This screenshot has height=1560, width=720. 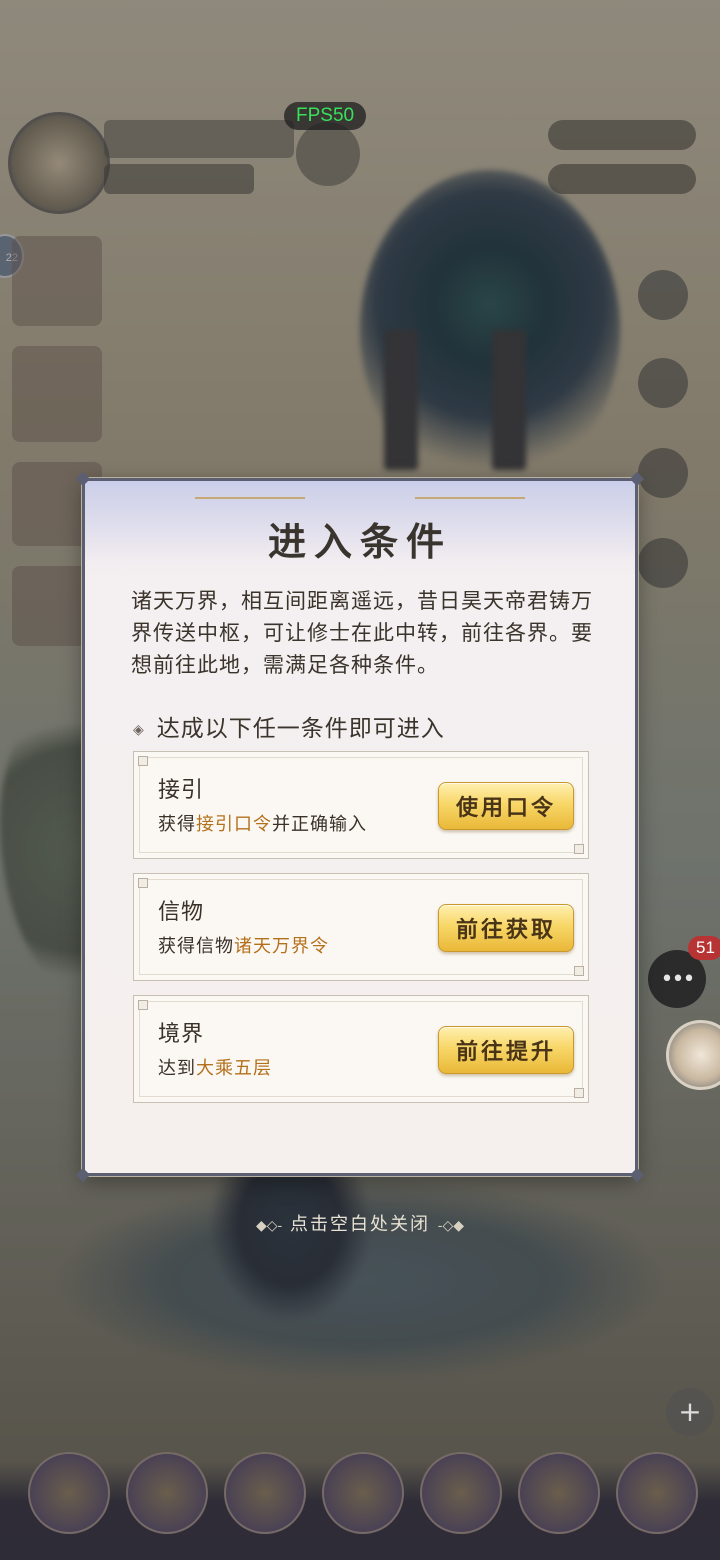 I want to click on close-hint: ◆◇- 点击空白处关闭 -◇◆, so click(x=360, y=1223).